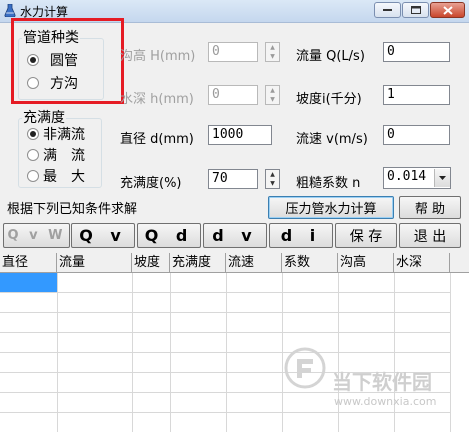  Describe the element at coordinates (422, 262) in the screenshot. I see `col-water-depth: 水深` at that location.